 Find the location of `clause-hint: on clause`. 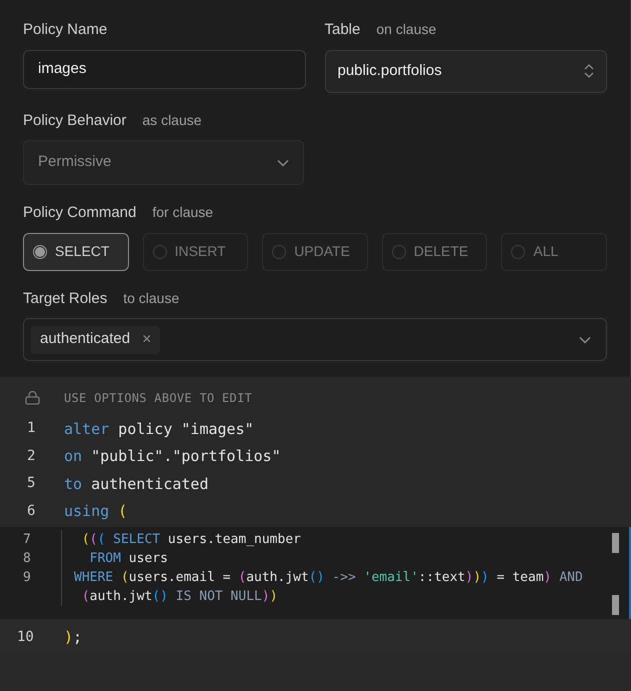

clause-hint: on clause is located at coordinates (406, 29).